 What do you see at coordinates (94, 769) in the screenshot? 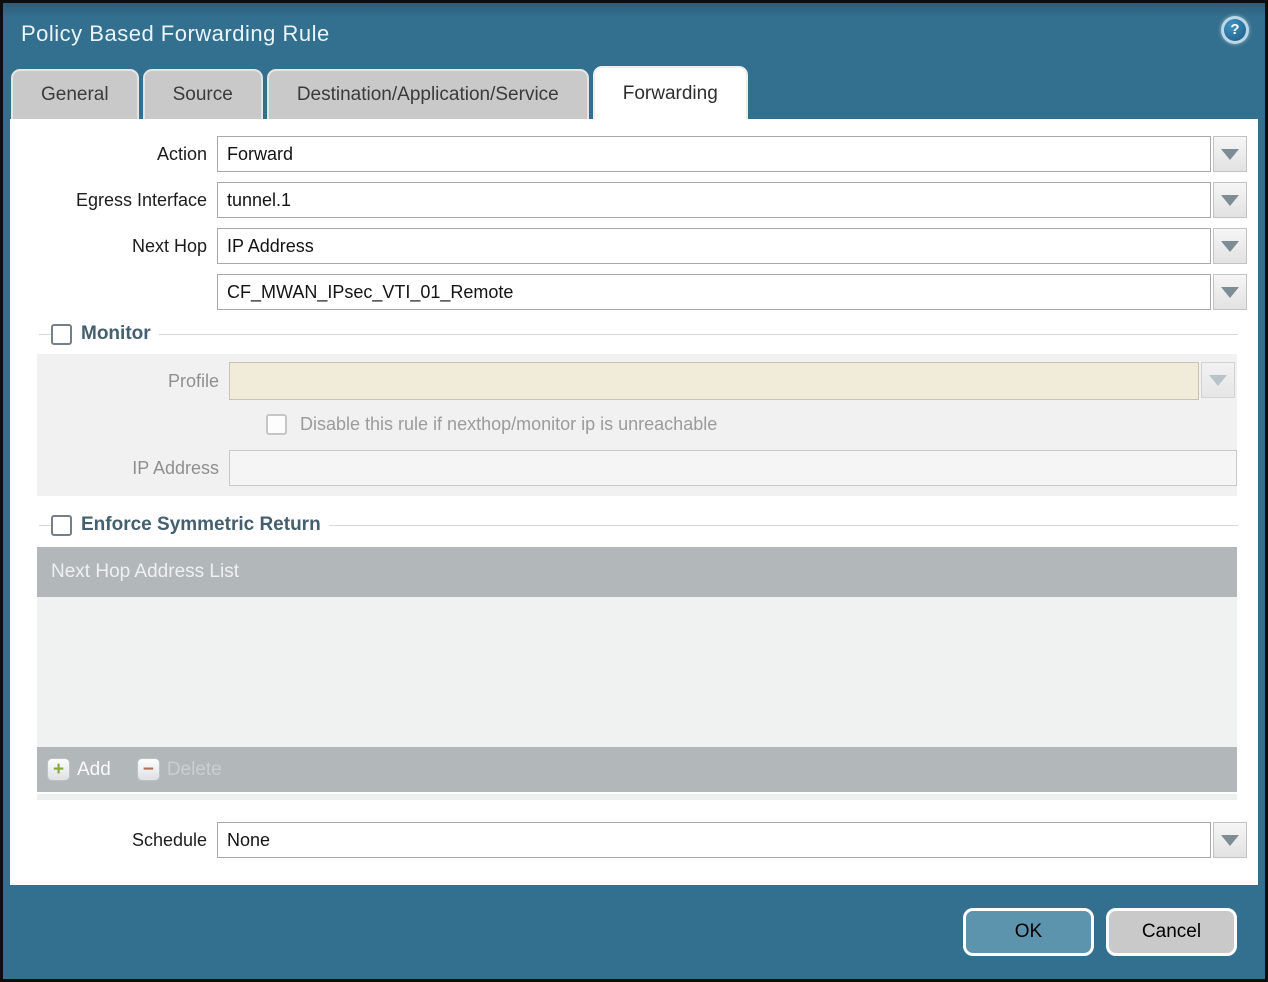
I see `add-button-label: Add` at bounding box center [94, 769].